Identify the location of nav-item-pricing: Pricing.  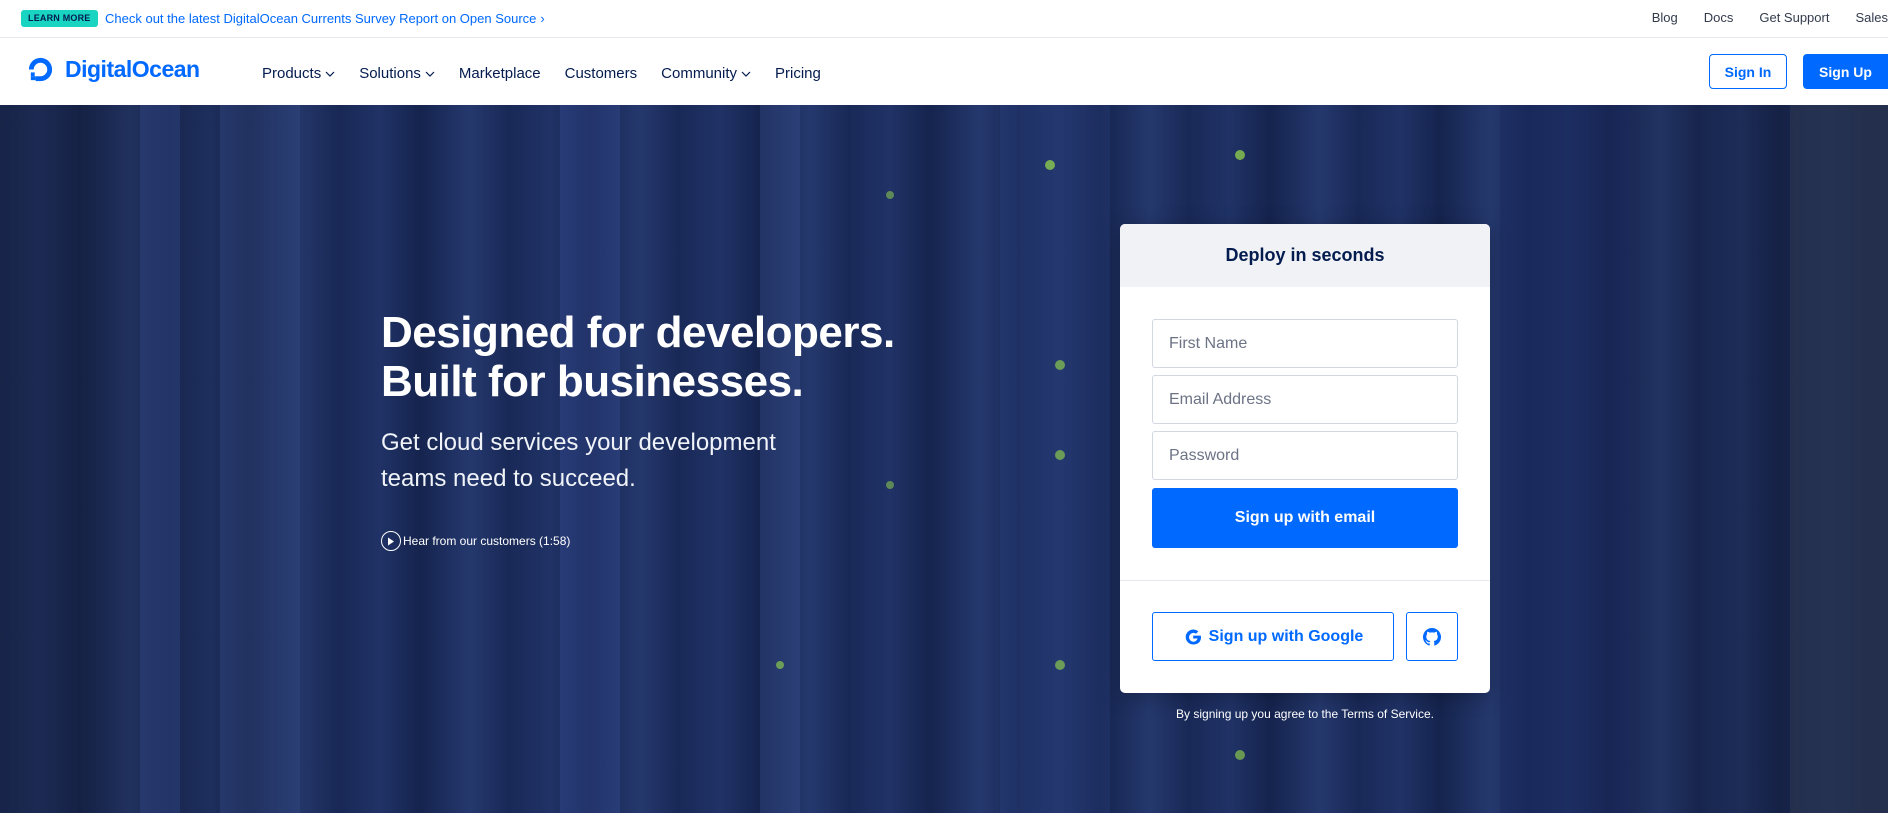
(798, 74).